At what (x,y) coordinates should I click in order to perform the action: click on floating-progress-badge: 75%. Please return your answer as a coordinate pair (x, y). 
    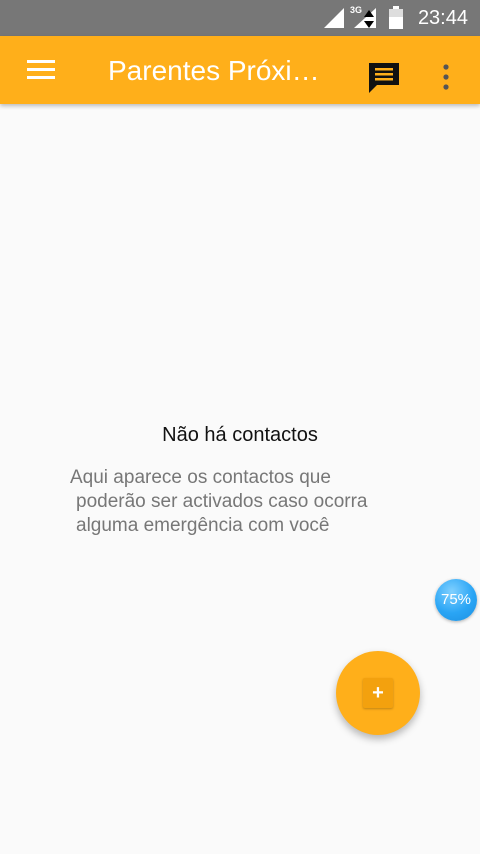
    Looking at the image, I should click on (456, 600).